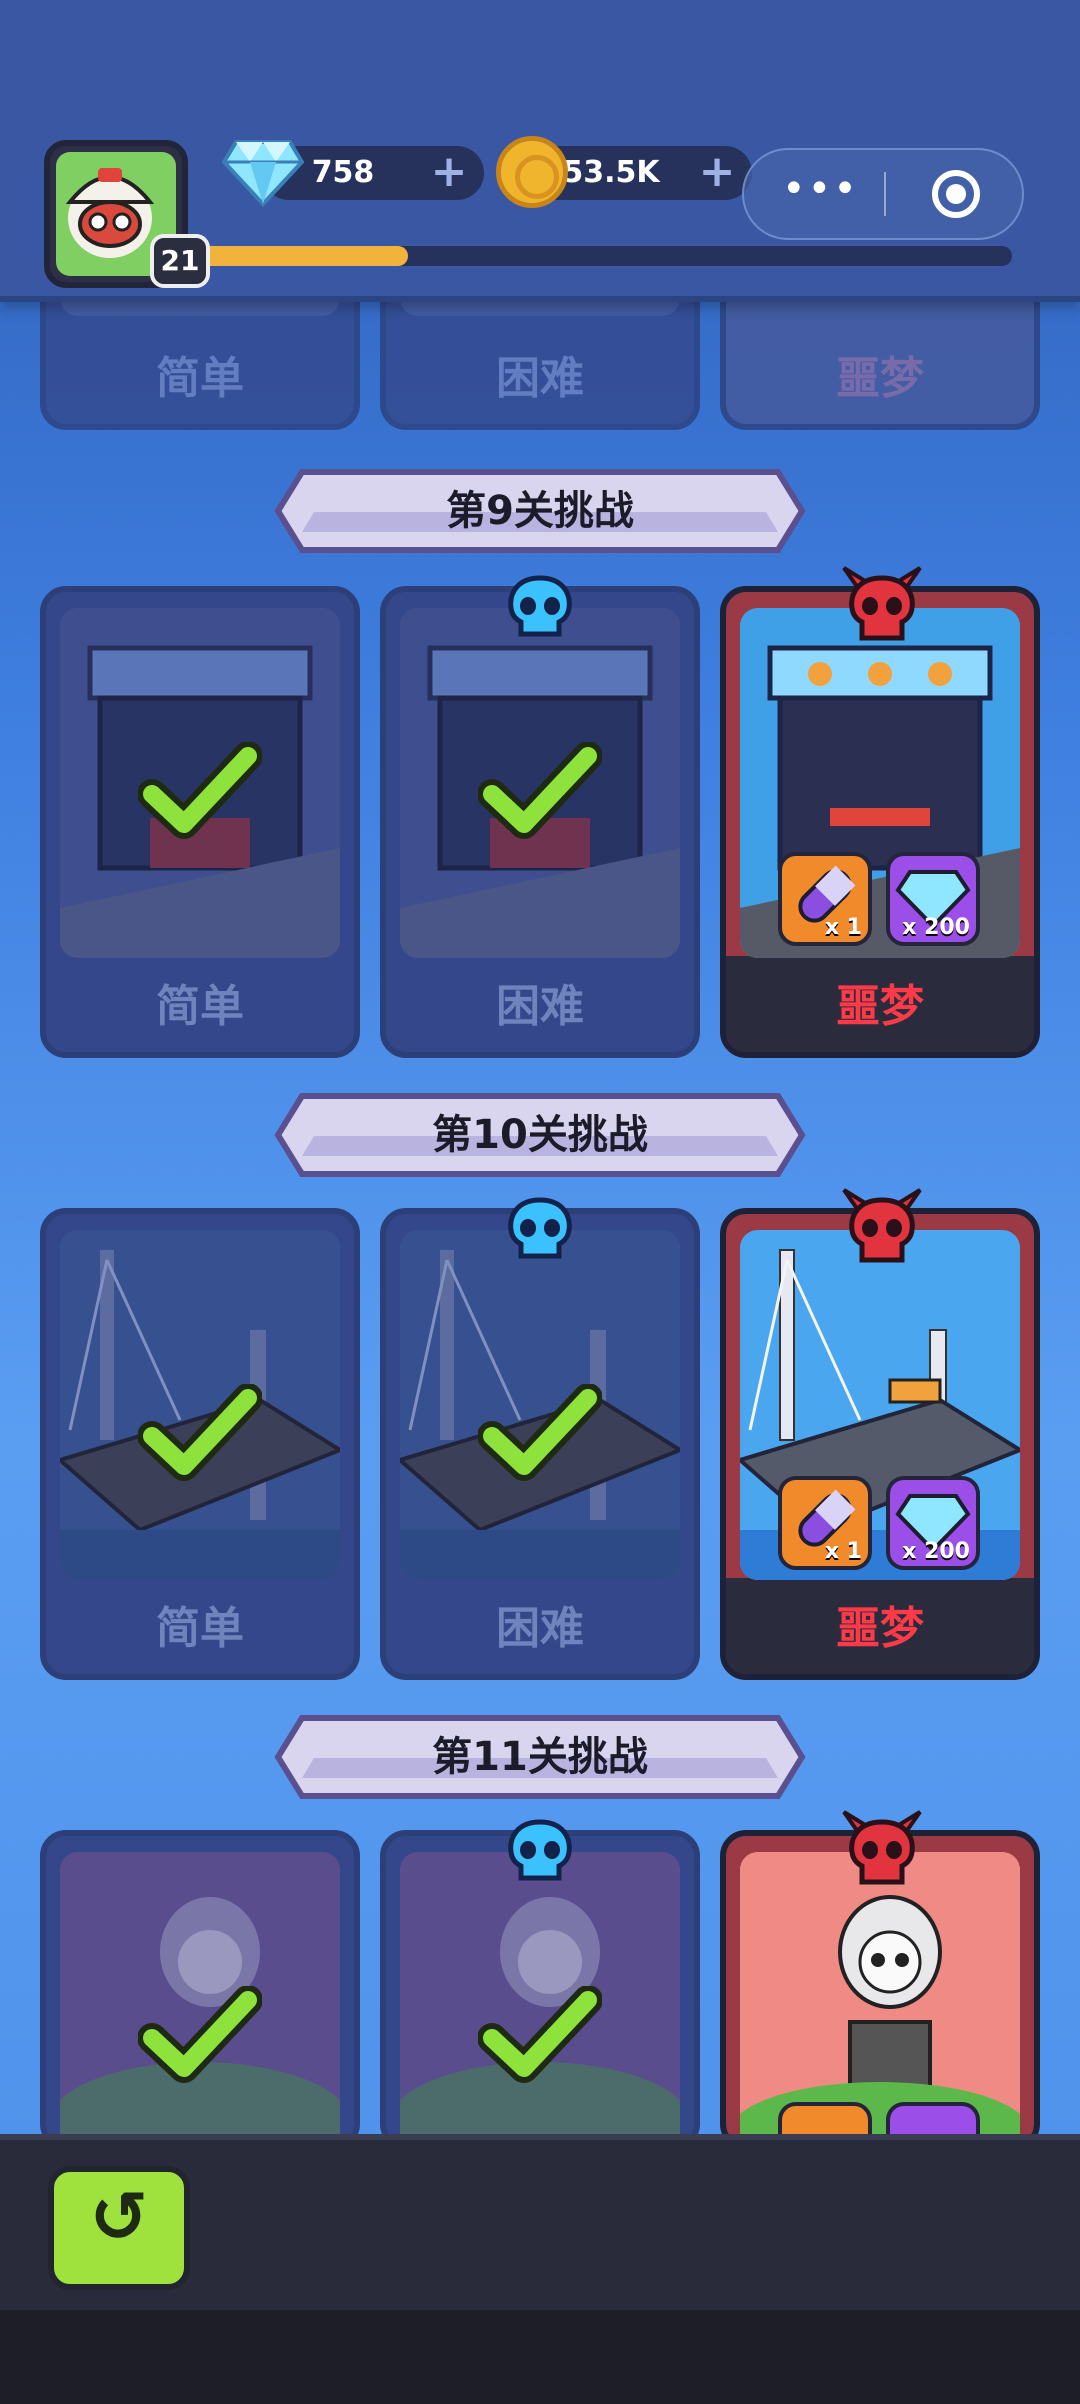 This screenshot has width=1080, height=2404. I want to click on challenge-9-easy-card: 简单, so click(200, 822).